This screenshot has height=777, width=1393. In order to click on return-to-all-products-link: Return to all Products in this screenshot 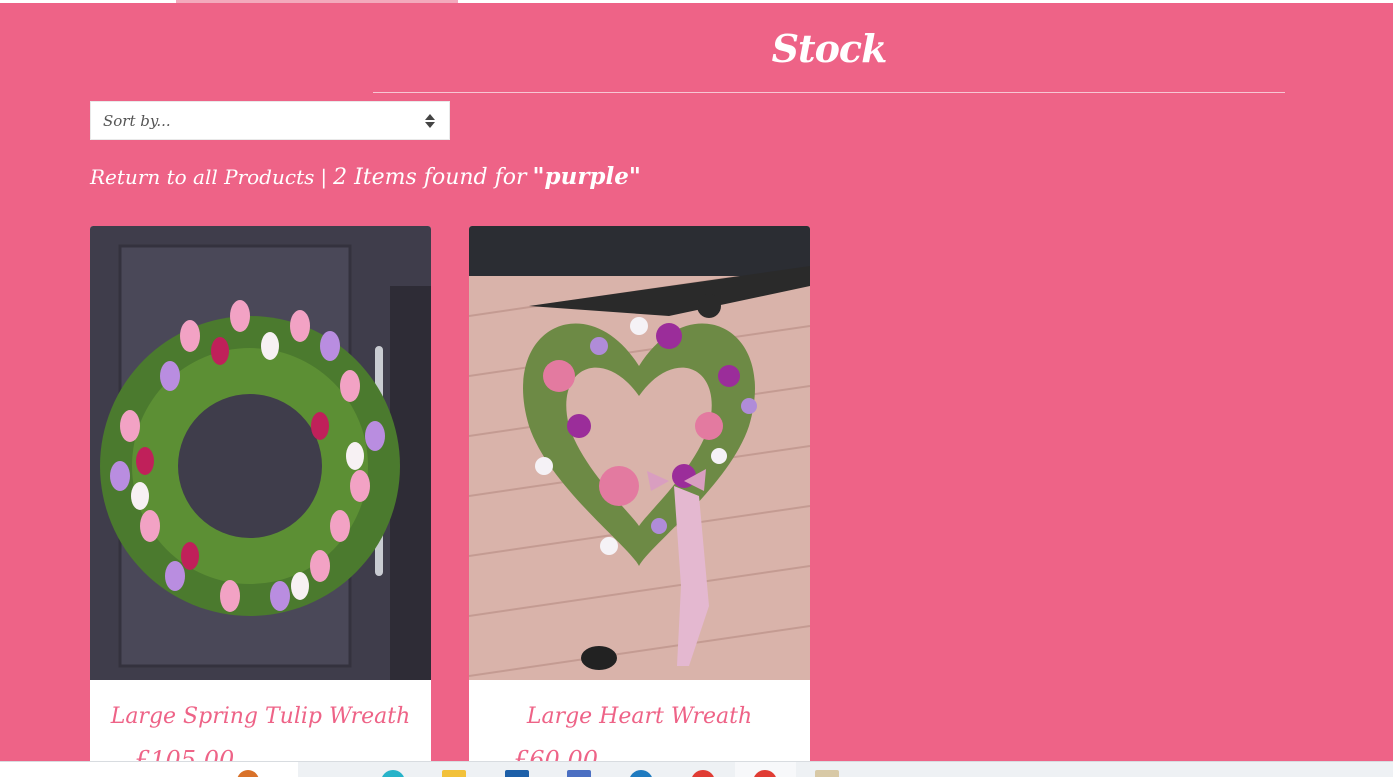, I will do `click(202, 177)`.